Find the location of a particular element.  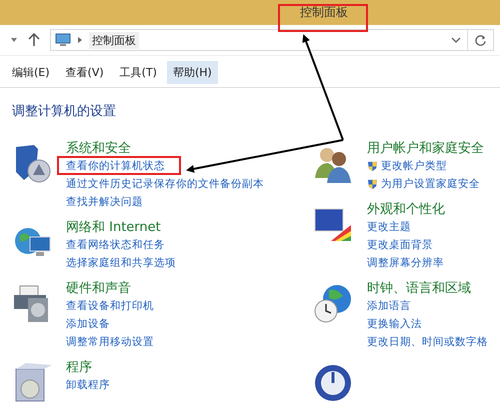

link: 选择家庭组和共享选项 is located at coordinates (121, 263).